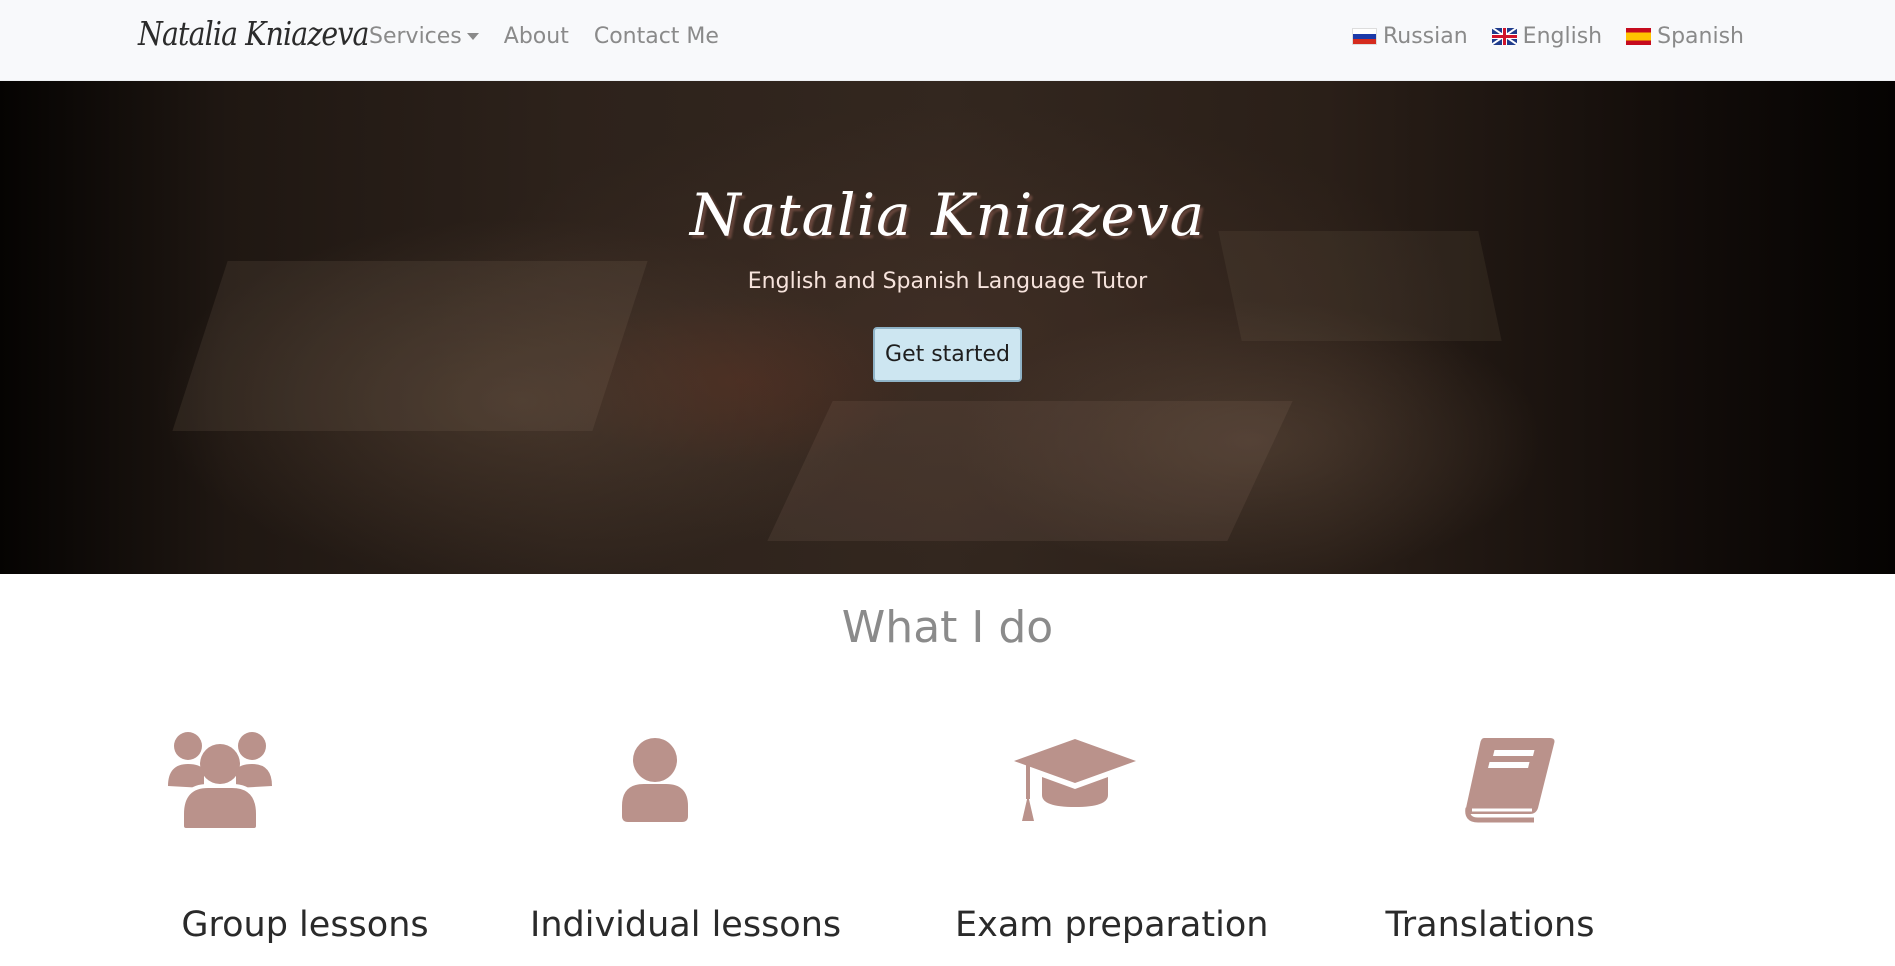 The image size is (1895, 966). Describe the element at coordinates (1112, 845) in the screenshot. I see `service-exam-preparation: Exam preparation` at that location.